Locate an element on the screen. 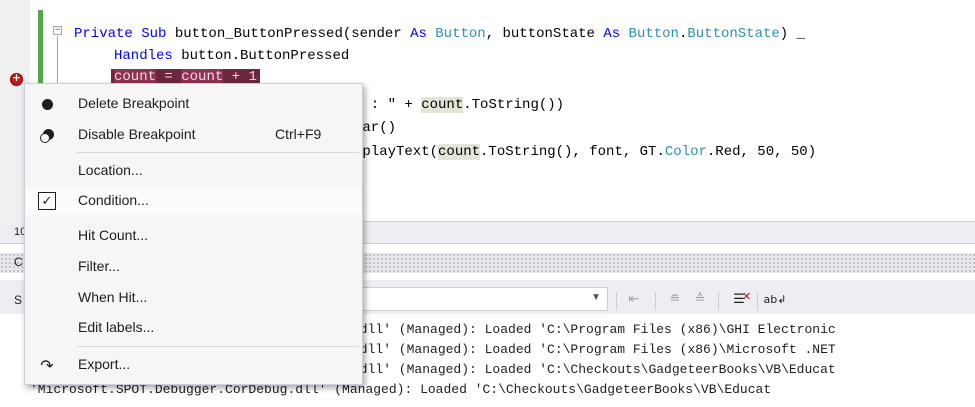 Image resolution: width=975 pixels, height=407 pixels. export-arrow-icon: ↷ is located at coordinates (47, 365).